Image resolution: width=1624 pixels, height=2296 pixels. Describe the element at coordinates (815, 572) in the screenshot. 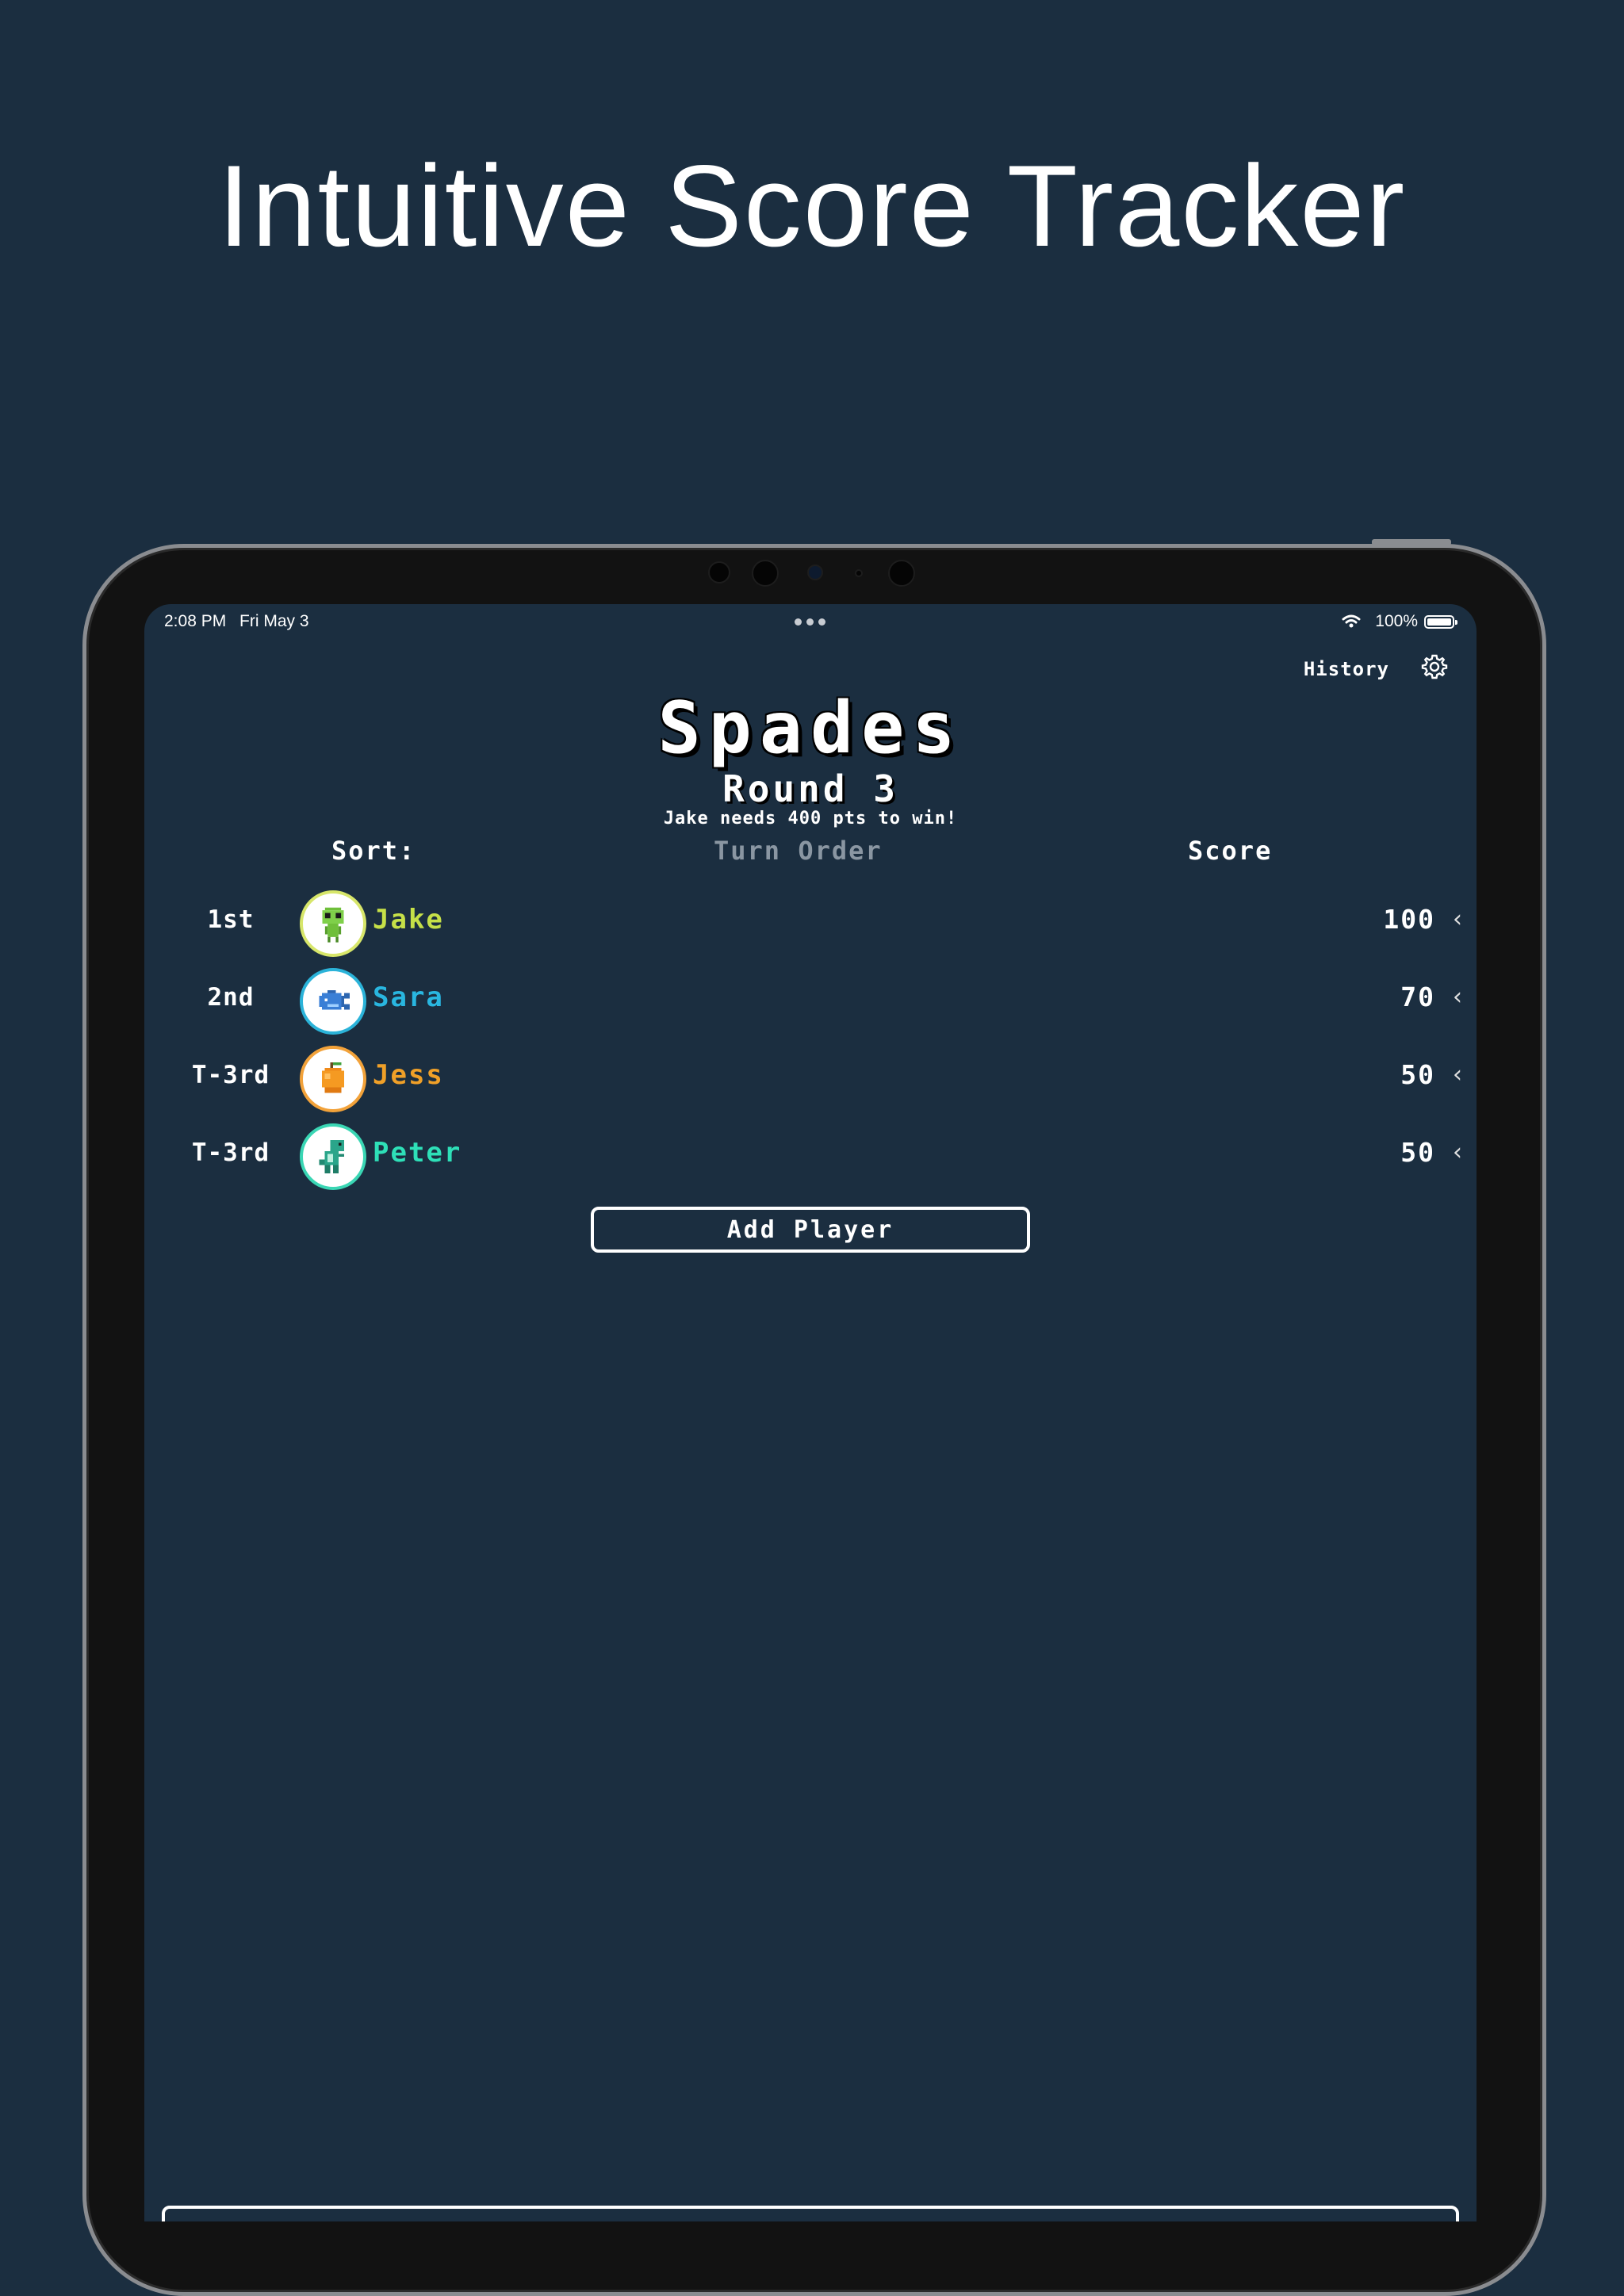

I see `camera-lens` at that location.